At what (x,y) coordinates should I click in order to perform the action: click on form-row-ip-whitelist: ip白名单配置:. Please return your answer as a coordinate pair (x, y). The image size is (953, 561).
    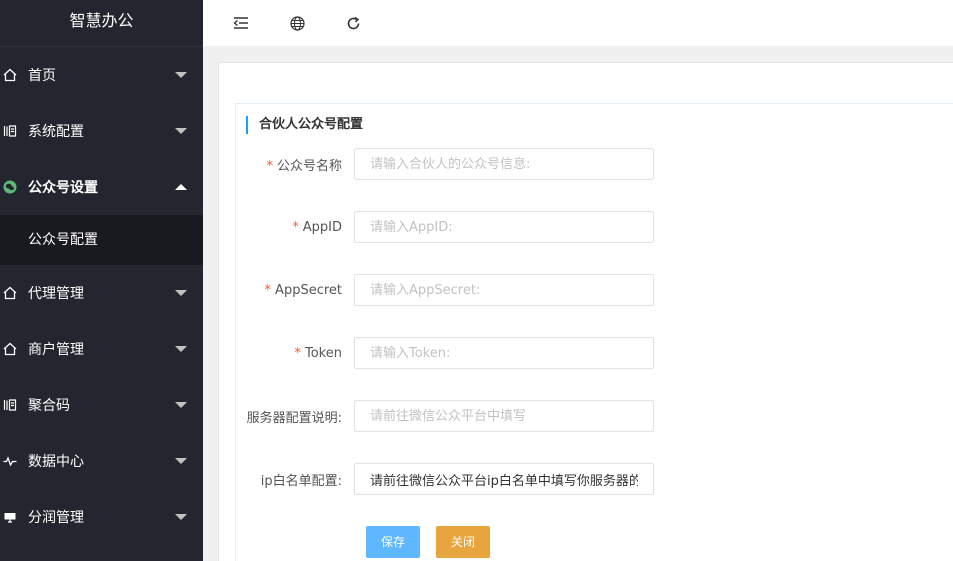
    Looking at the image, I should click on (445, 479).